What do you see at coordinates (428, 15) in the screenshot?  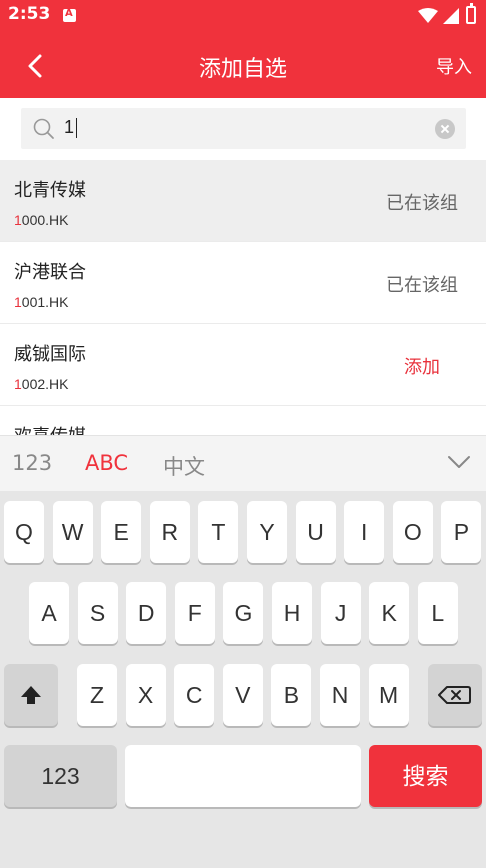 I see `wifi-icon` at bounding box center [428, 15].